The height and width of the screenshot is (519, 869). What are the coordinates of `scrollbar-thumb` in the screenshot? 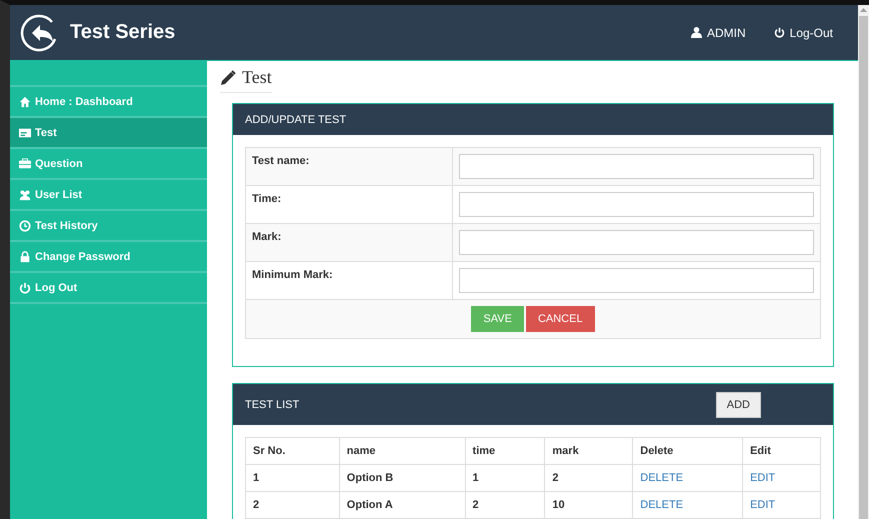 It's located at (863, 267).